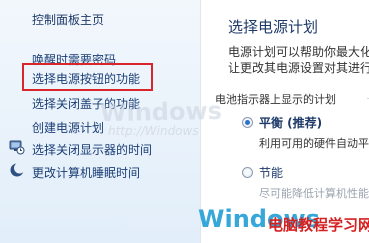  Describe the element at coordinates (314, 193) in the screenshot. I see `plan-power-saver-description: 尽可能降低计算机性能` at that location.